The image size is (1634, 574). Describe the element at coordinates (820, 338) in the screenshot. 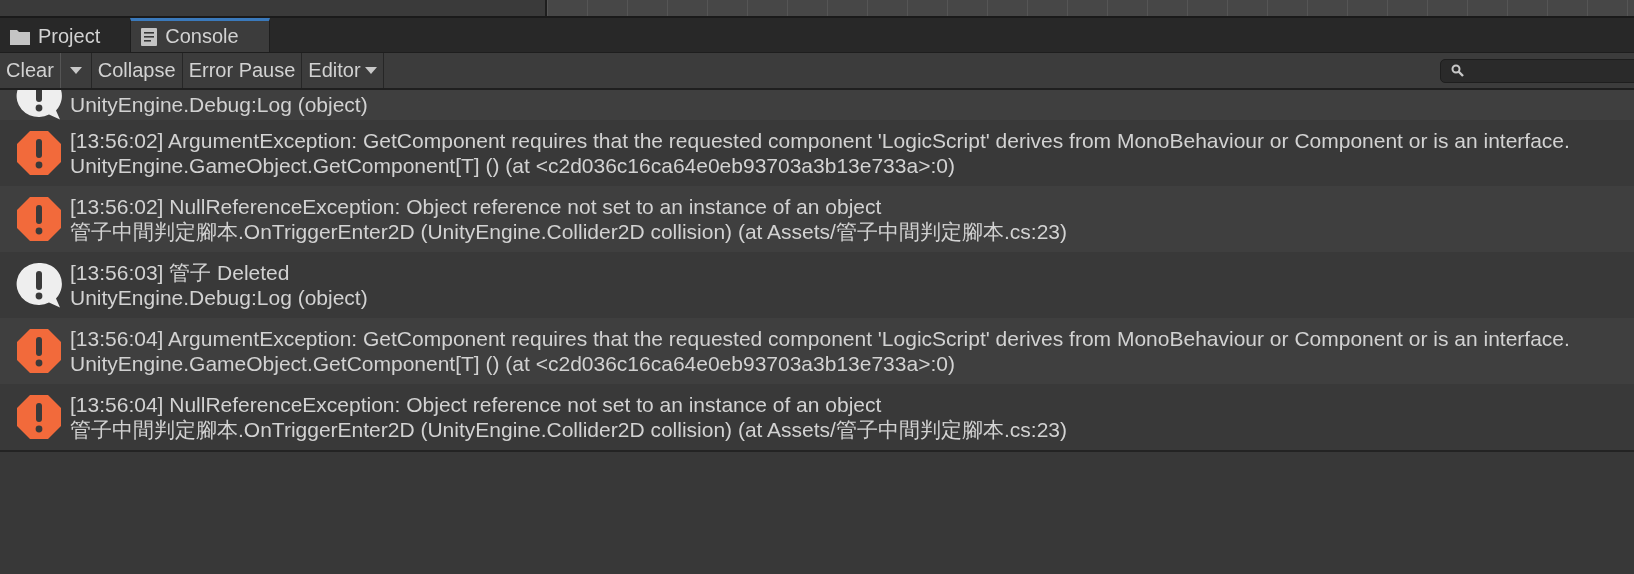

I see `log-message: [13:56:04] ArgumentException: GetComponent requires that the requested component 'LogicScript' derives from MonoBehaviour or Component or is an interface.` at that location.